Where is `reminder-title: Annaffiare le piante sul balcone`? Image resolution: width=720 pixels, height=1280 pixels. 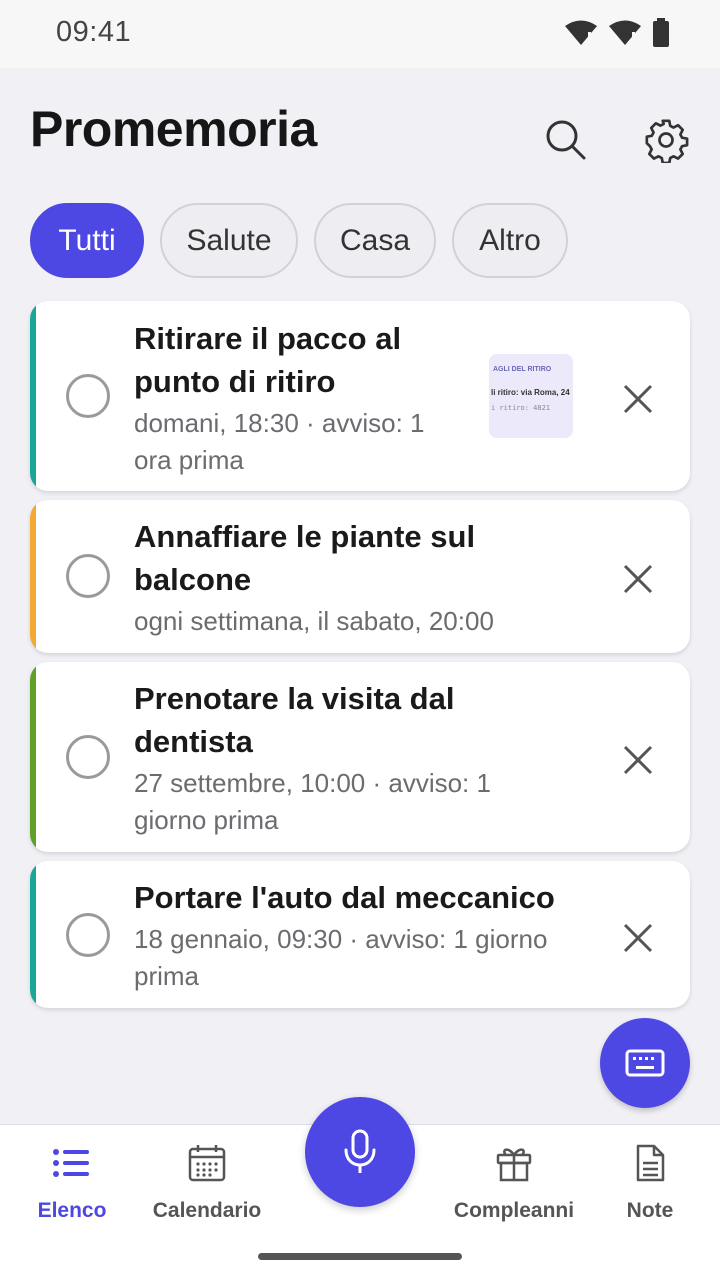 reminder-title: Annaffiare le piante sul balcone is located at coordinates (305, 558).